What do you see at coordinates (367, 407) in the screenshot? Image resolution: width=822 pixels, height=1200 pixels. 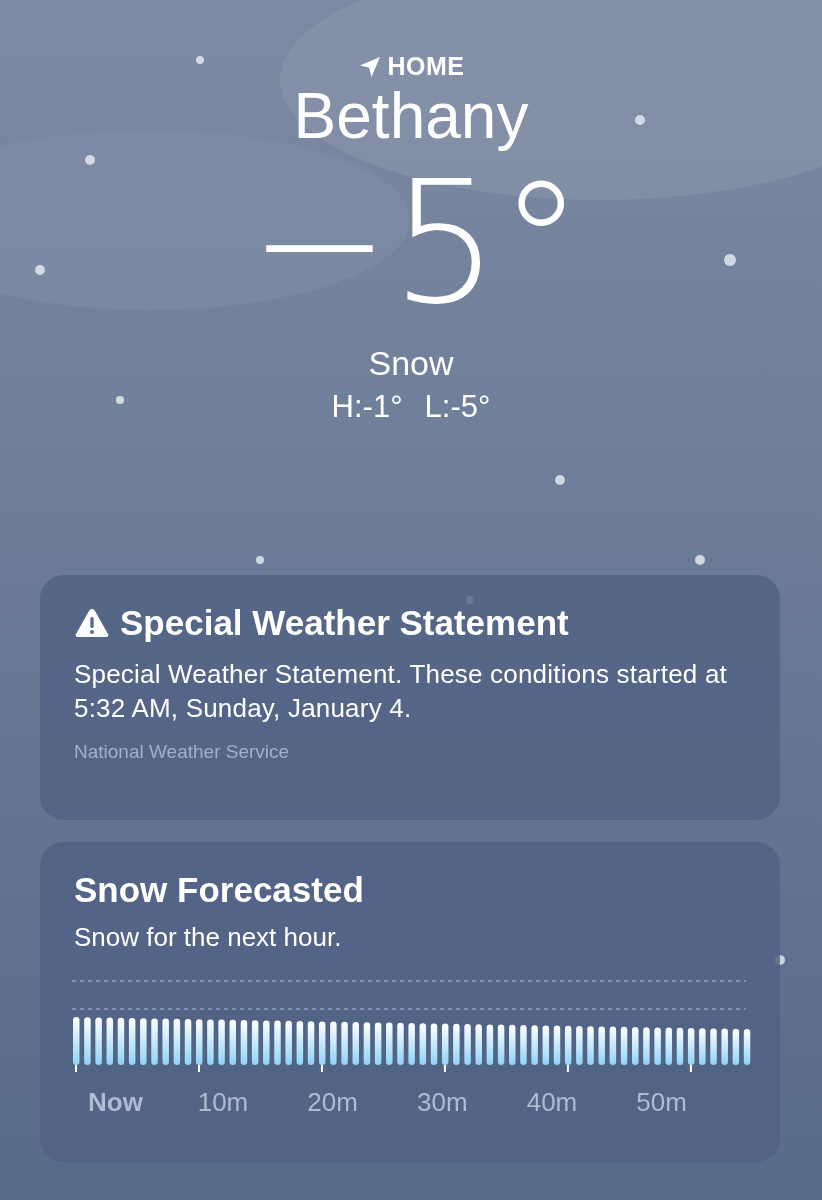 I see `high-temperature: H:-1°` at bounding box center [367, 407].